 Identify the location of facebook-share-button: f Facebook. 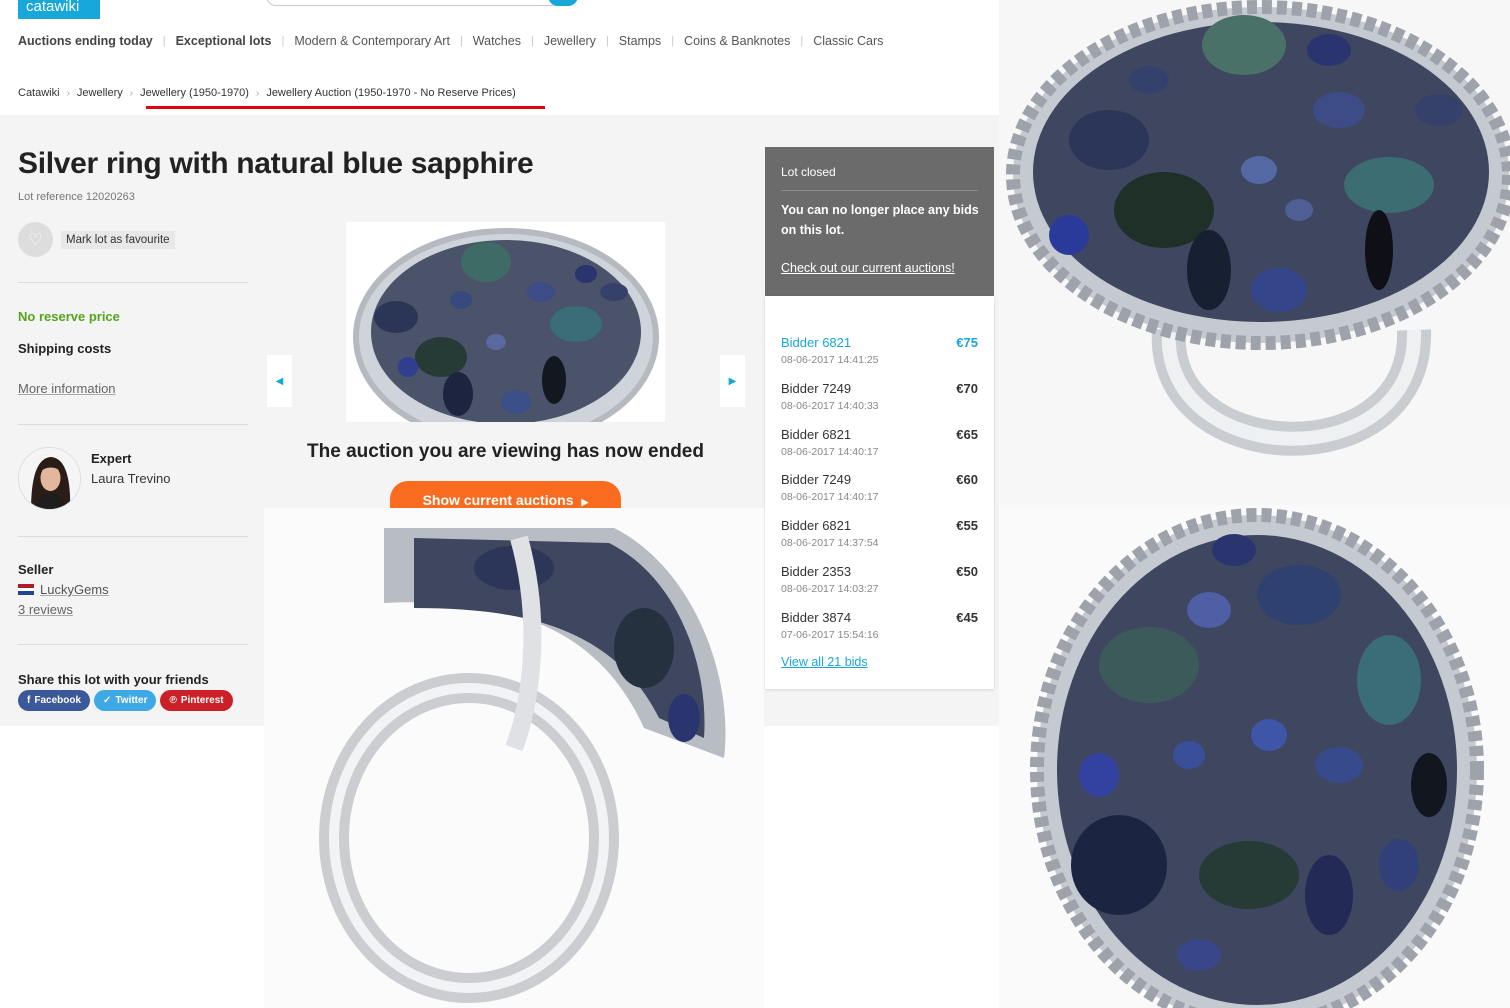
(54, 700).